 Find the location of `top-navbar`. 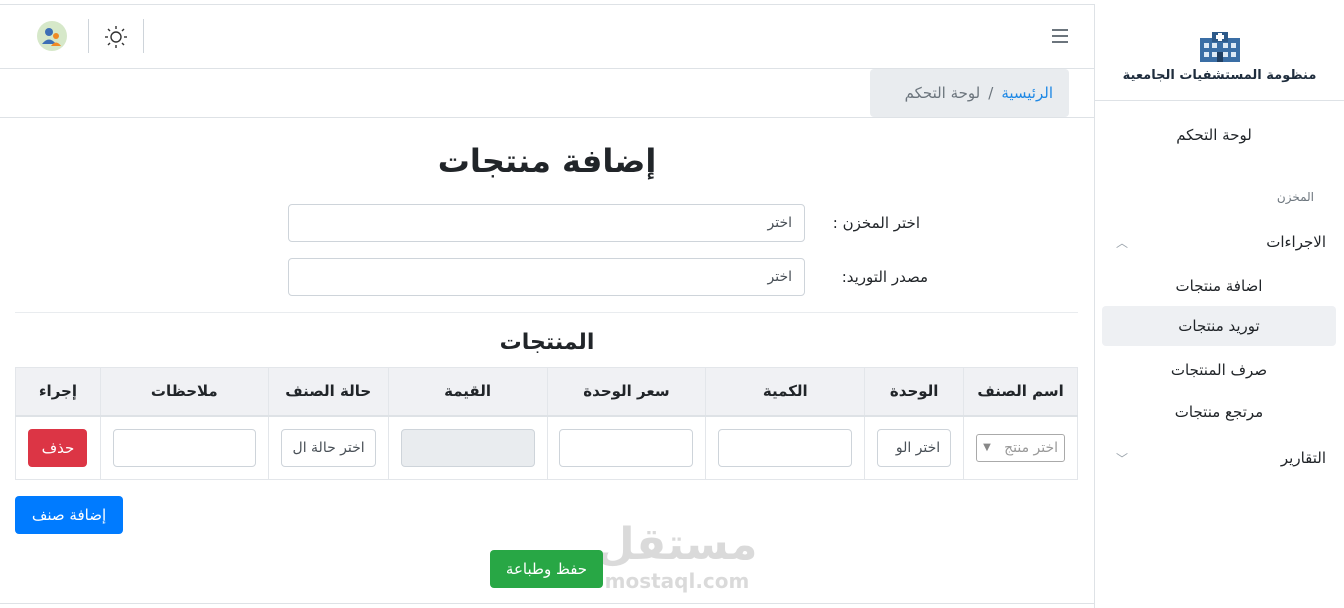

top-navbar is located at coordinates (547, 36).